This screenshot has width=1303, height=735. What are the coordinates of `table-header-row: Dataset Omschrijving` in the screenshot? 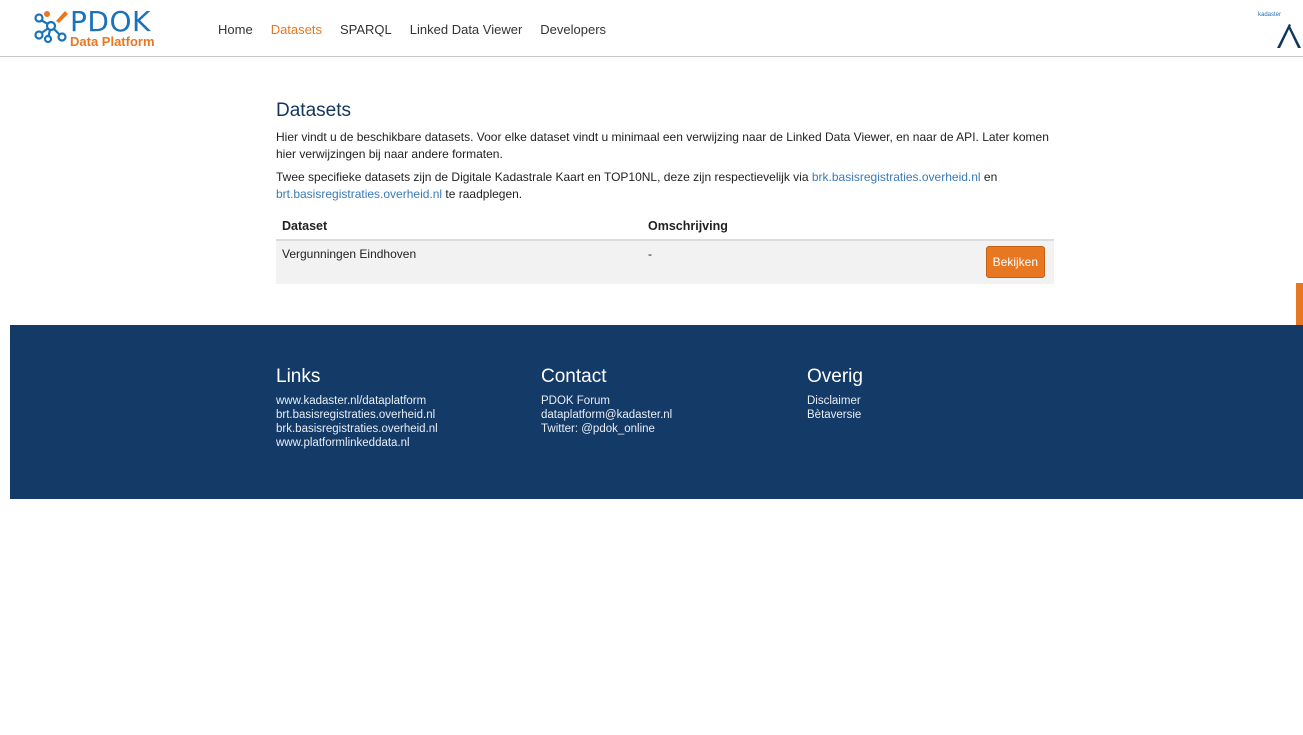 It's located at (665, 227).